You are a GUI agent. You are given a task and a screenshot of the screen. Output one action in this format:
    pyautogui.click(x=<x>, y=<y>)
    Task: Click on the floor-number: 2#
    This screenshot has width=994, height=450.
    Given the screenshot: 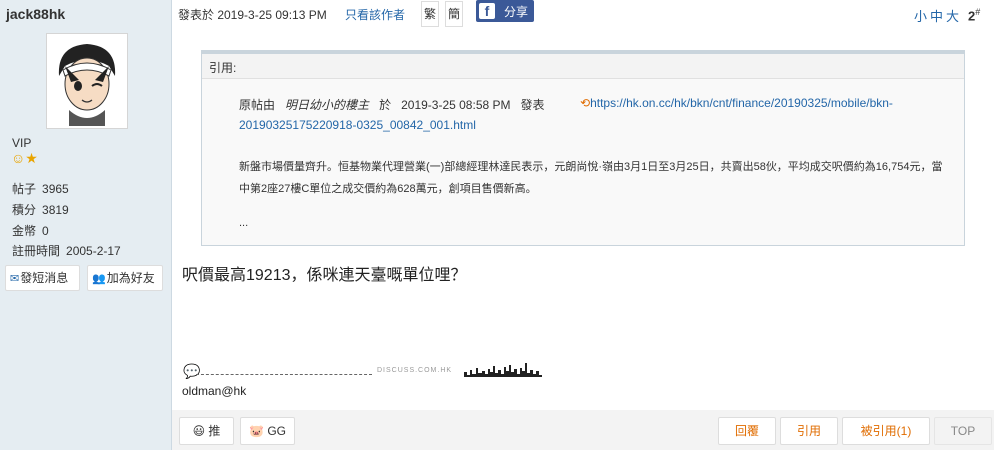 What is the action you would take?
    pyautogui.click(x=974, y=15)
    